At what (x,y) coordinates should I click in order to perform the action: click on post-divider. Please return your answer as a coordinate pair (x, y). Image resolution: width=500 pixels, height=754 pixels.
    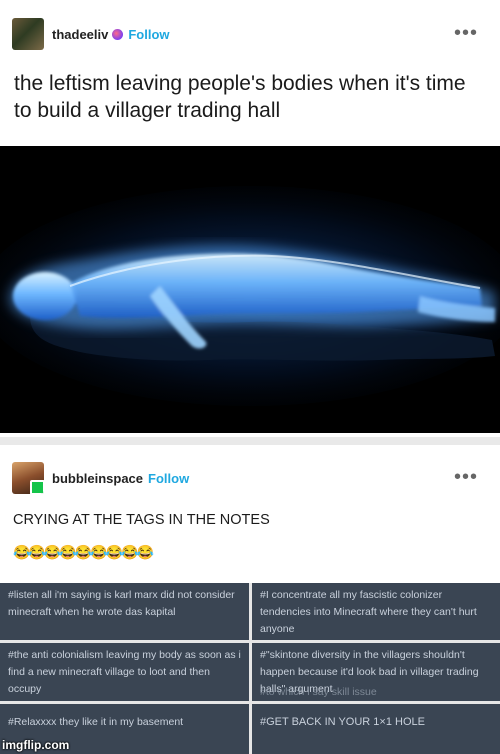
    Looking at the image, I should click on (250, 441).